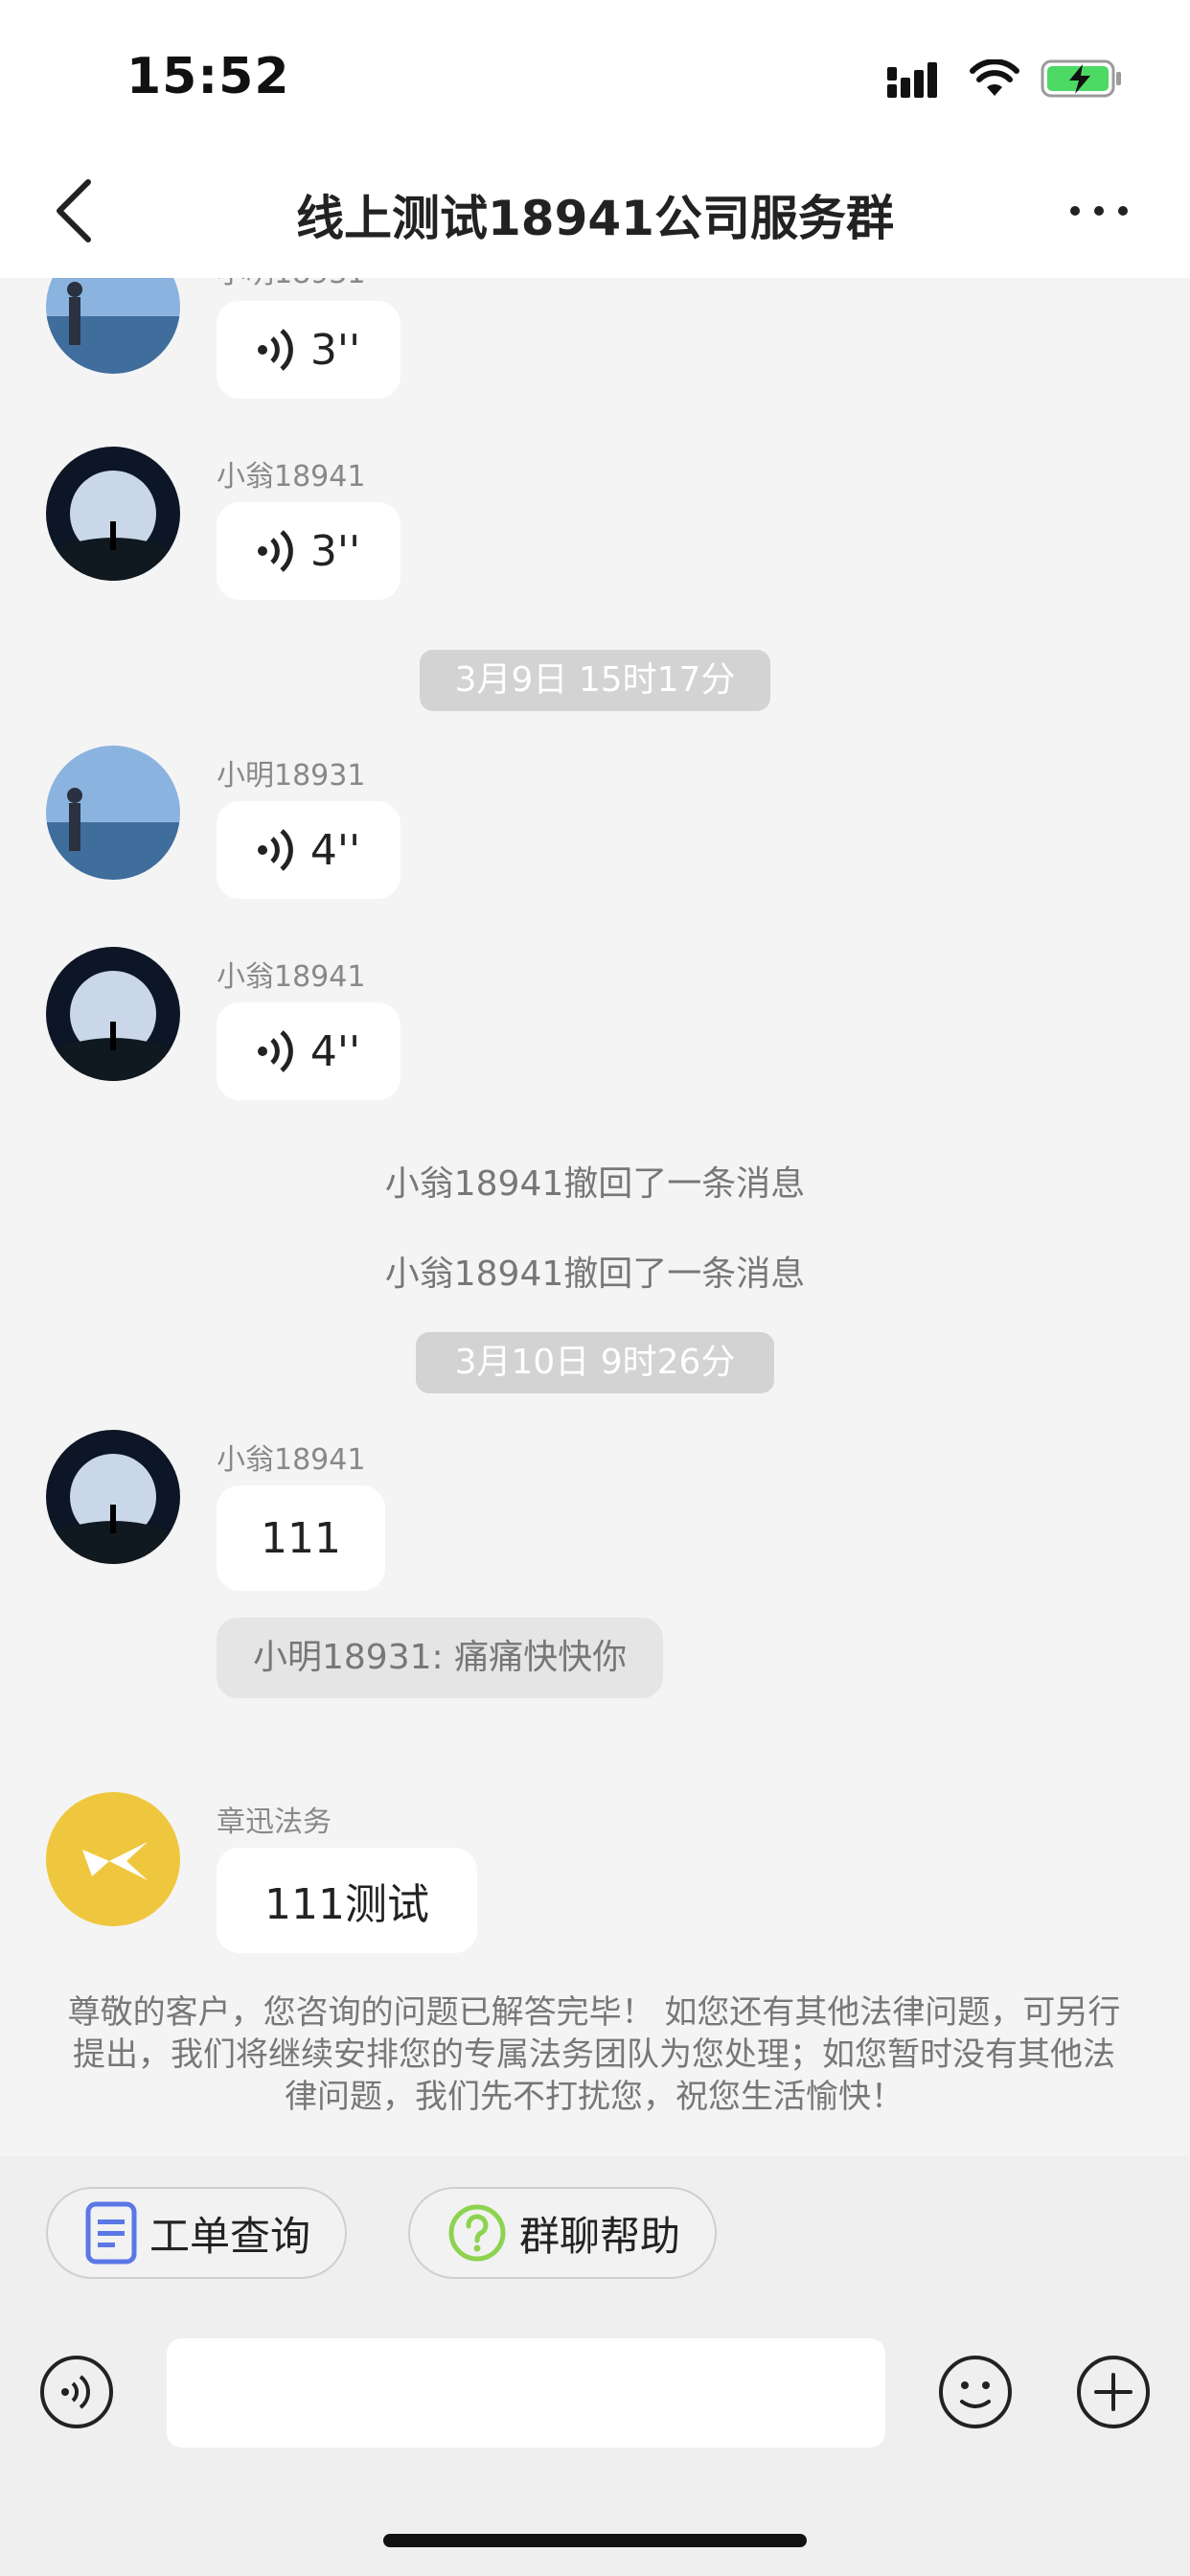 Image resolution: width=1190 pixels, height=2576 pixels. What do you see at coordinates (301, 1538) in the screenshot?
I see `text-message: 111` at bounding box center [301, 1538].